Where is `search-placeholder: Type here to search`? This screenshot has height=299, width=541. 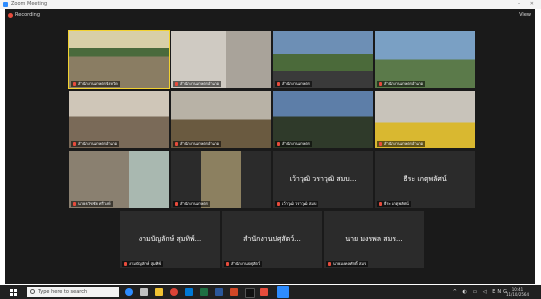
search-placeholder: Type here to search is located at coordinates (63, 292).